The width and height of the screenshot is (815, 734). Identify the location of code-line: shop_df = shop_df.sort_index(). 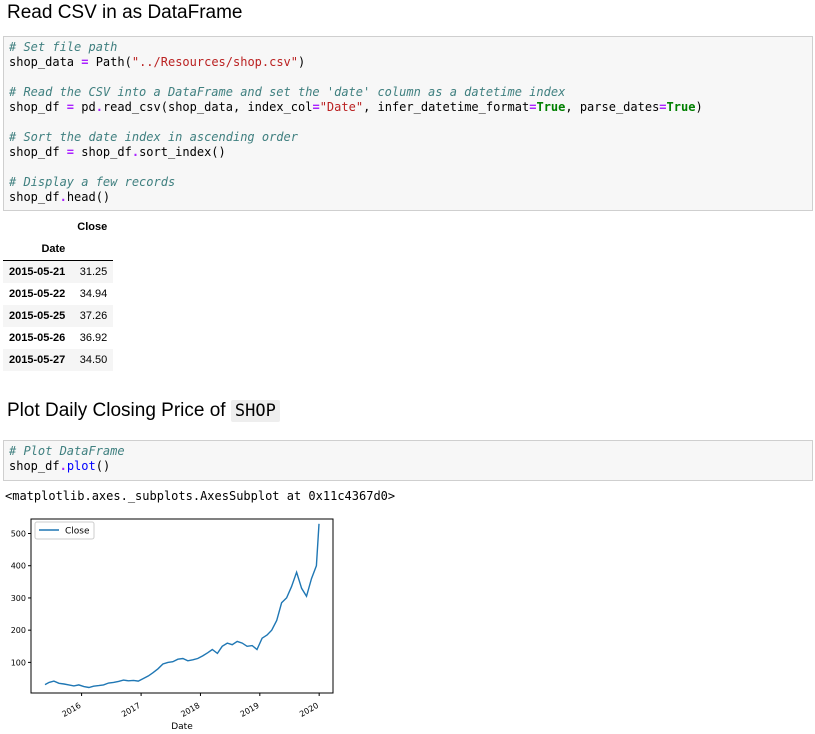
(408, 152).